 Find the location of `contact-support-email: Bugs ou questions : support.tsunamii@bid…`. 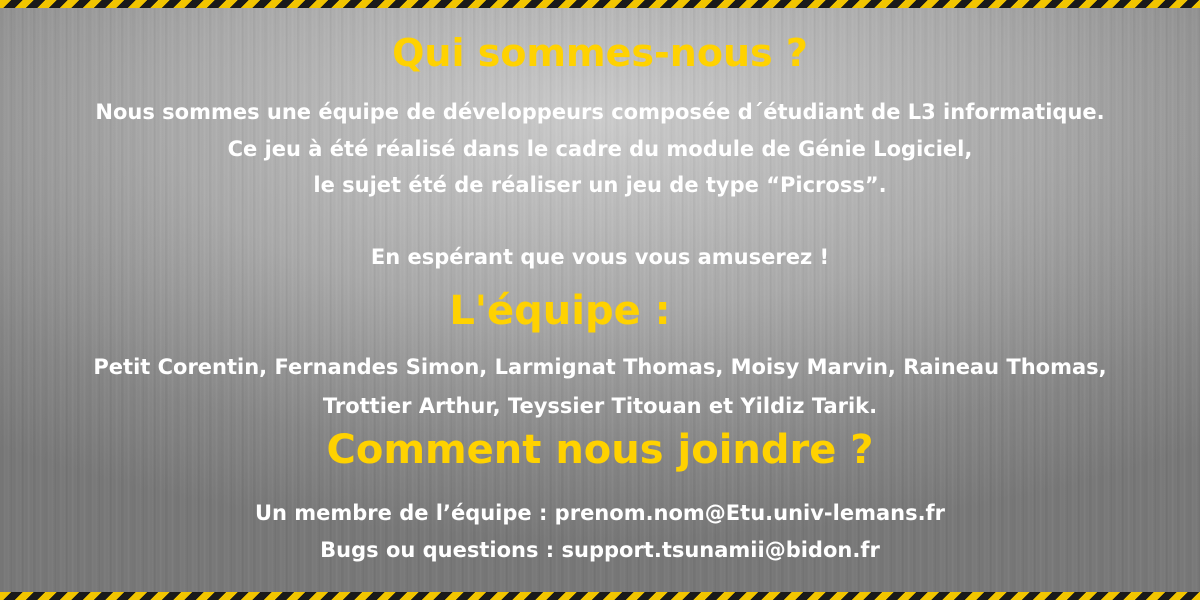

contact-support-email: Bugs ou questions : support.tsunamii@bid… is located at coordinates (600, 550).